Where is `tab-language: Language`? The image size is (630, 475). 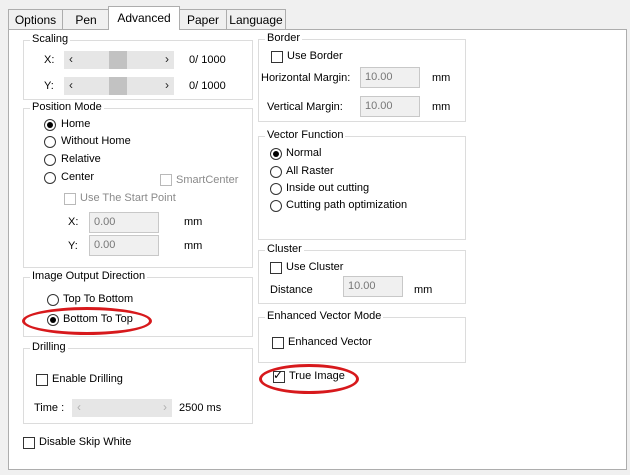
tab-language: Language is located at coordinates (256, 19).